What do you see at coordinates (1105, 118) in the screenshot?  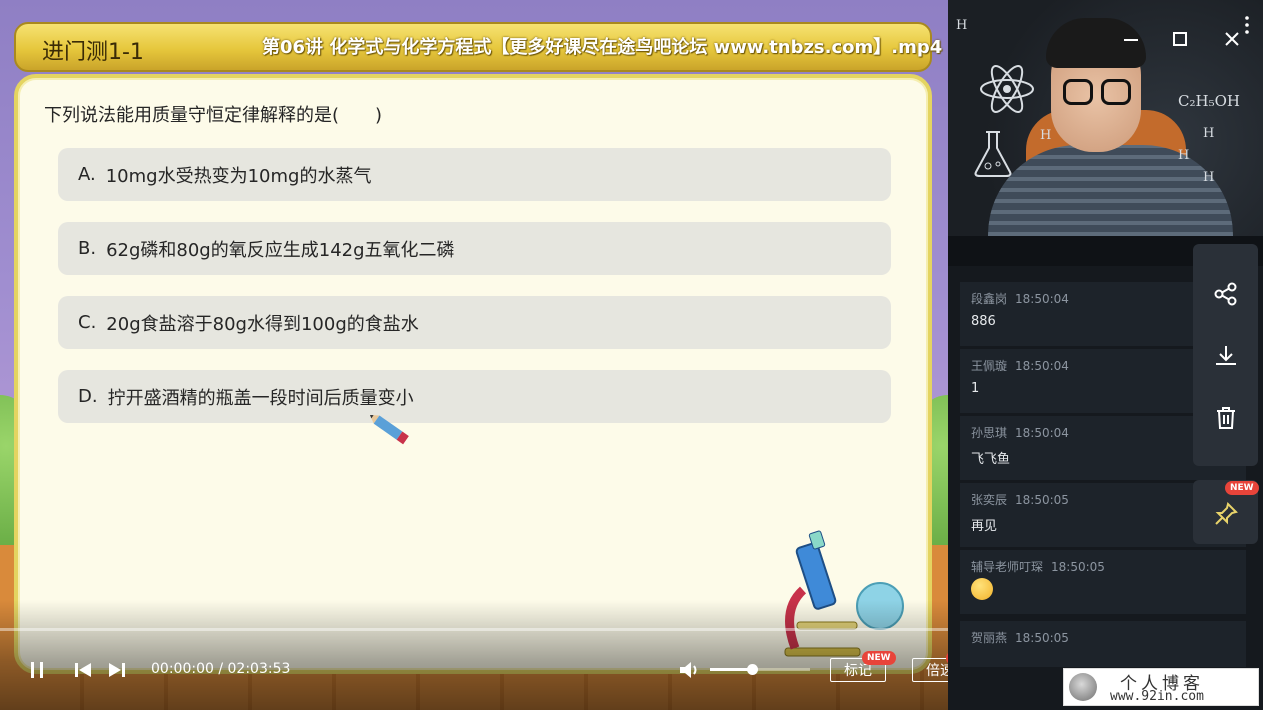 I see `teacher-webcam: C₂H₅OH H H H H H` at bounding box center [1105, 118].